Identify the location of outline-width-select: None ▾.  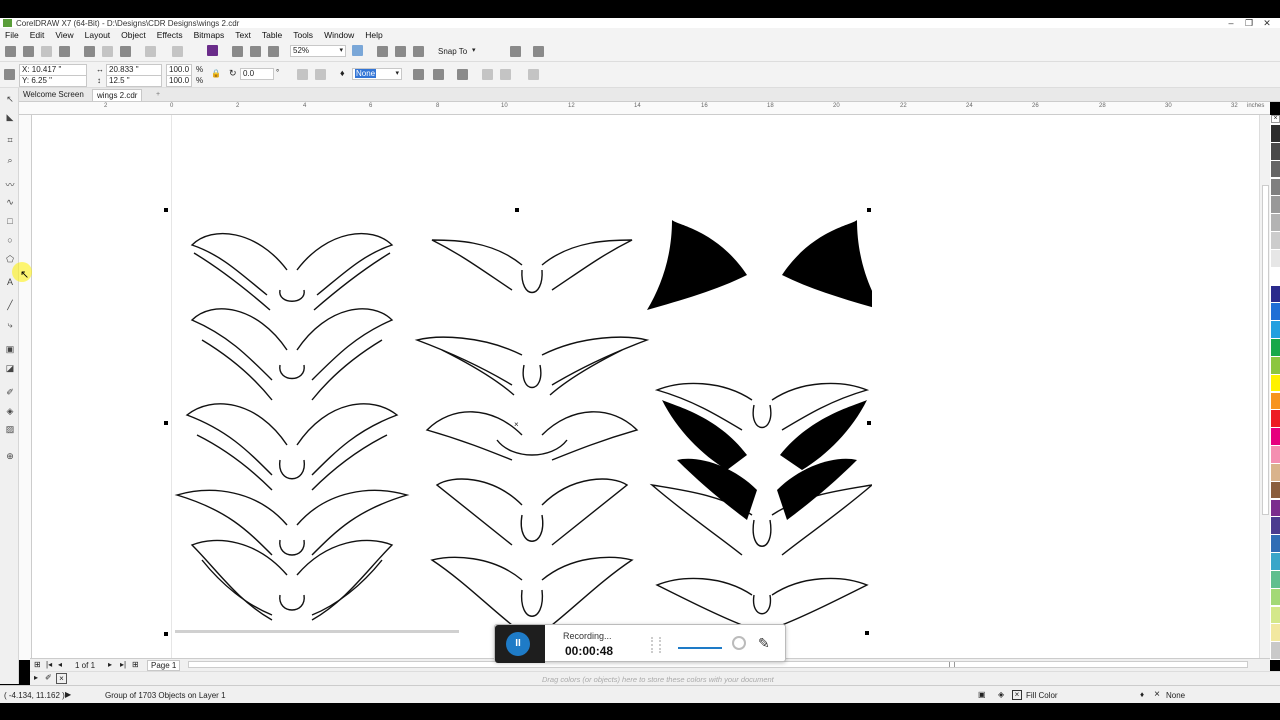
(377, 74).